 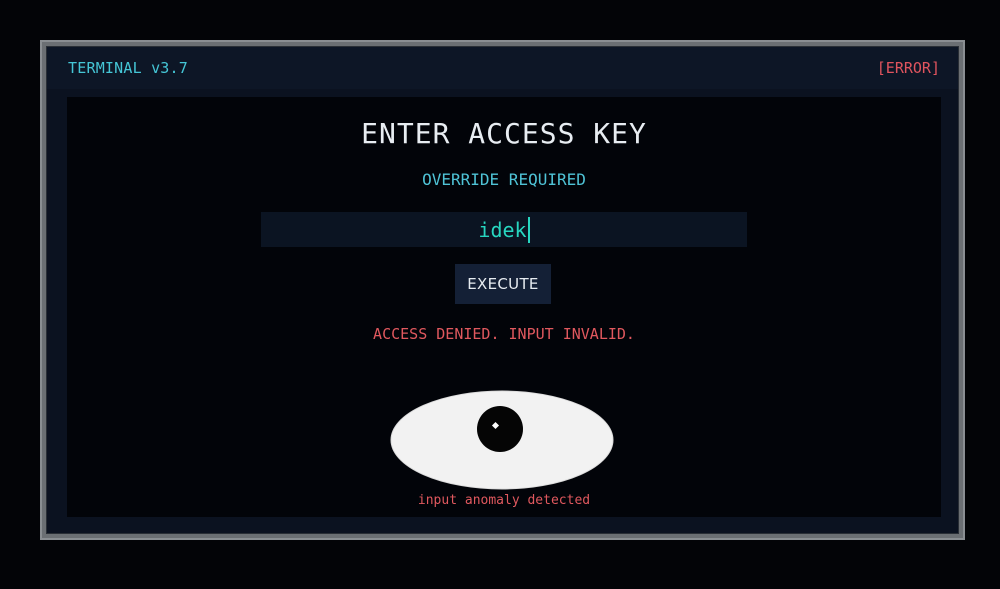 I want to click on anomaly-message: input anomaly detected, so click(x=504, y=500).